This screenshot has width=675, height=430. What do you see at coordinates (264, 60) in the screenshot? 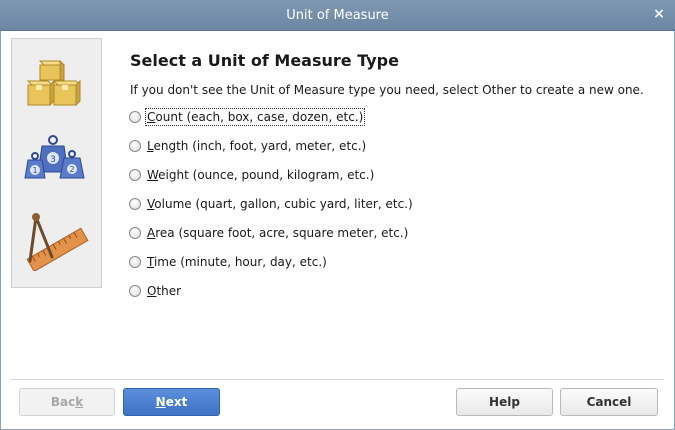
I see `page-heading: Select a Unit of Measure Type` at bounding box center [264, 60].